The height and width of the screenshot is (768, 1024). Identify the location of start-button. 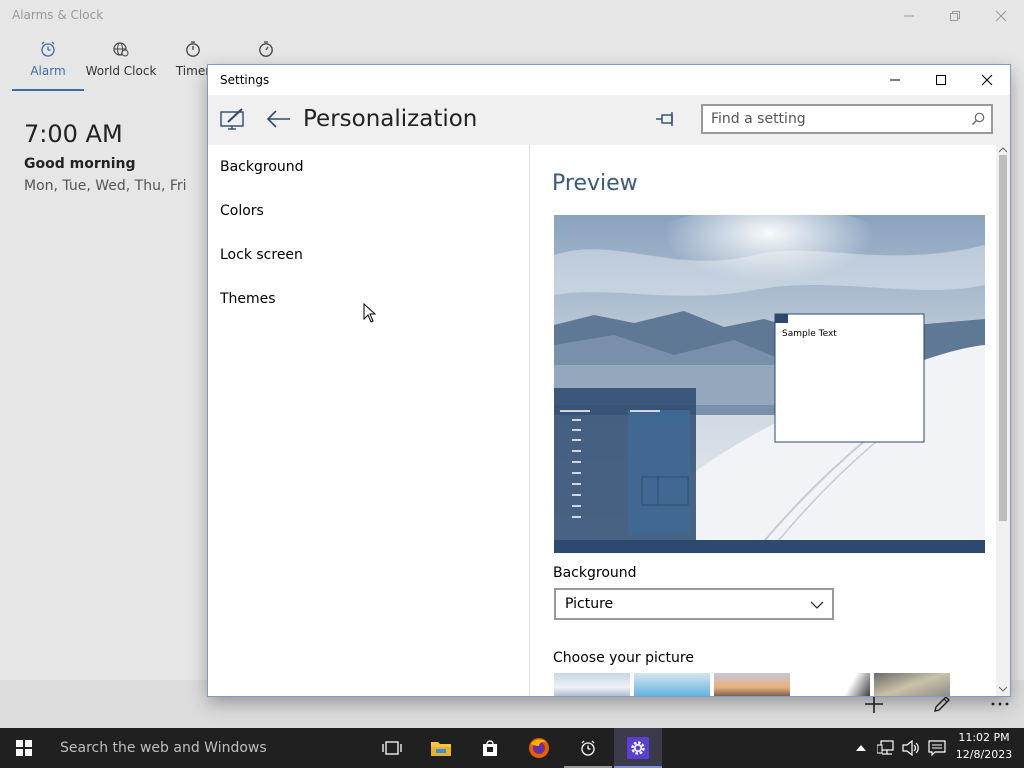
(24, 748).